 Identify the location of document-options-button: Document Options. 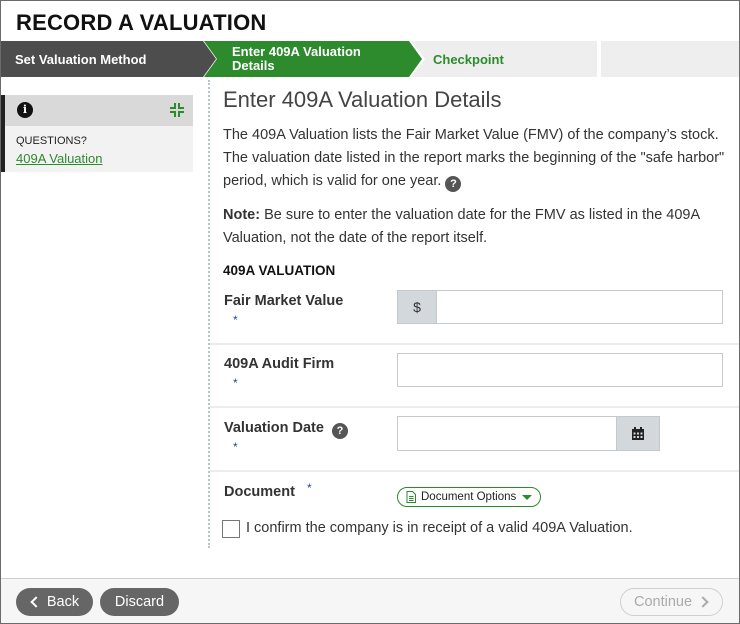
(469, 497).